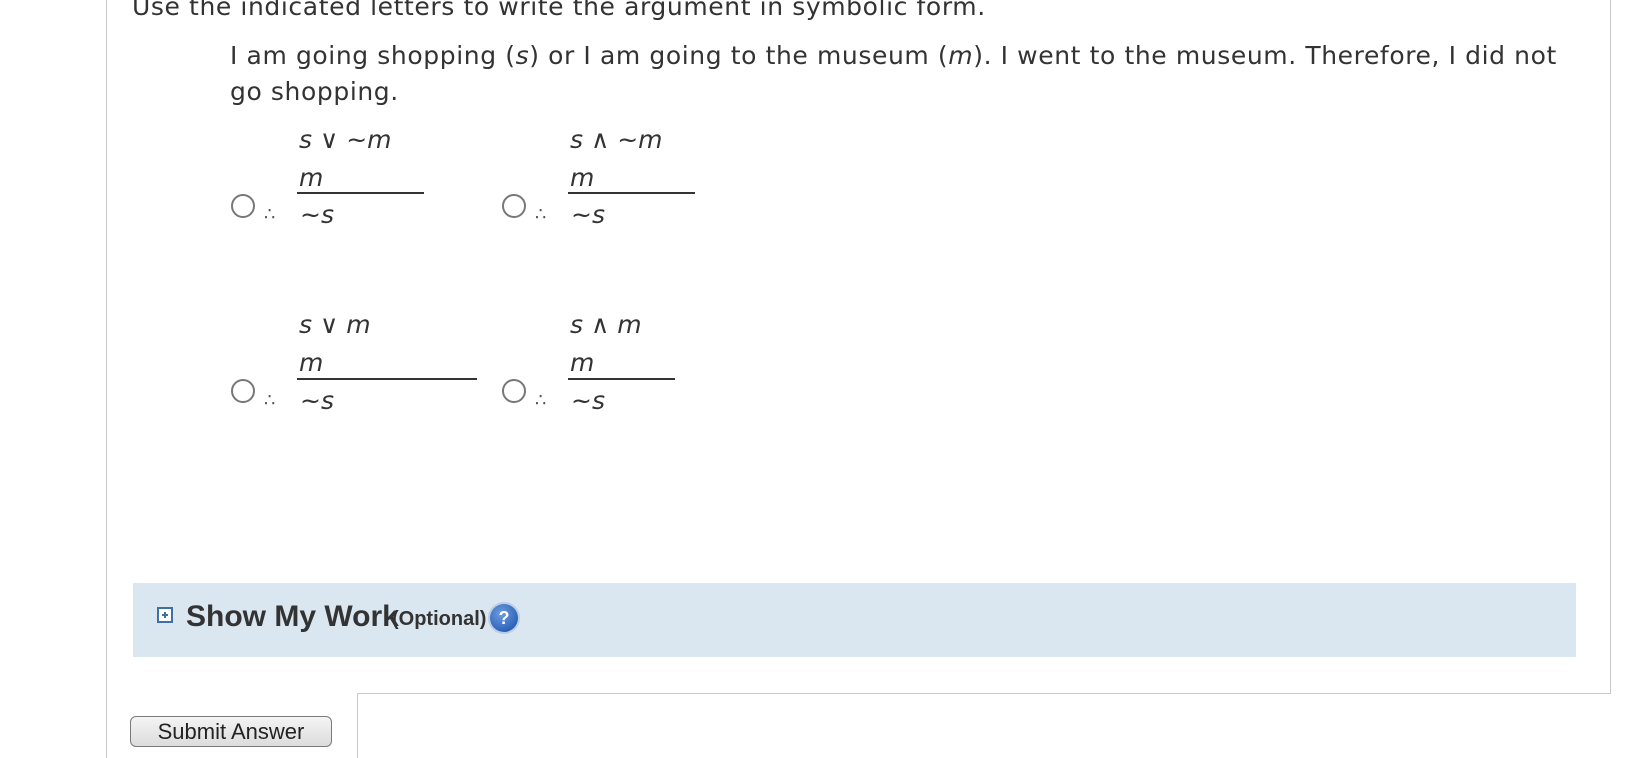 This screenshot has width=1640, height=758. Describe the element at coordinates (335, 324) in the screenshot. I see `premise-1: s ∨ m` at that location.